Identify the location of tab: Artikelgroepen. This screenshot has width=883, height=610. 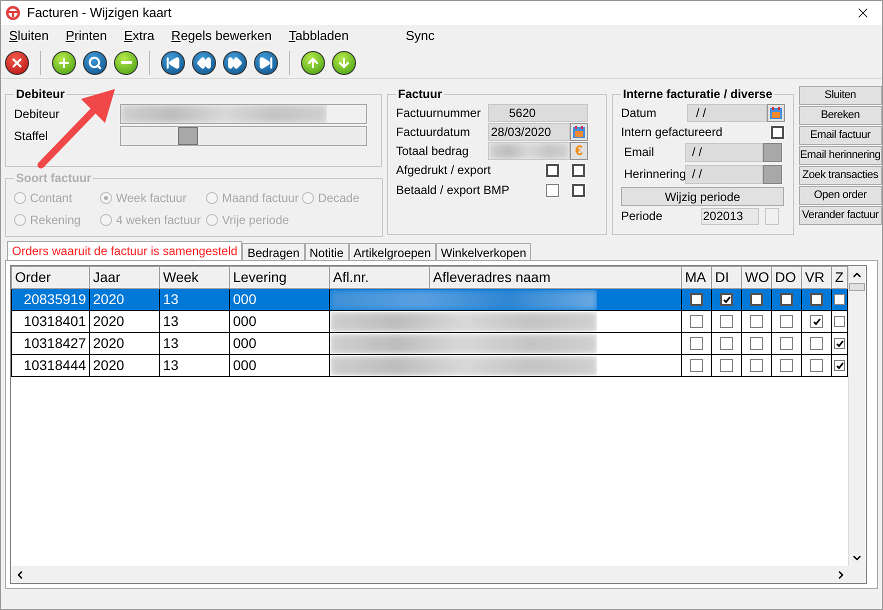
(392, 251).